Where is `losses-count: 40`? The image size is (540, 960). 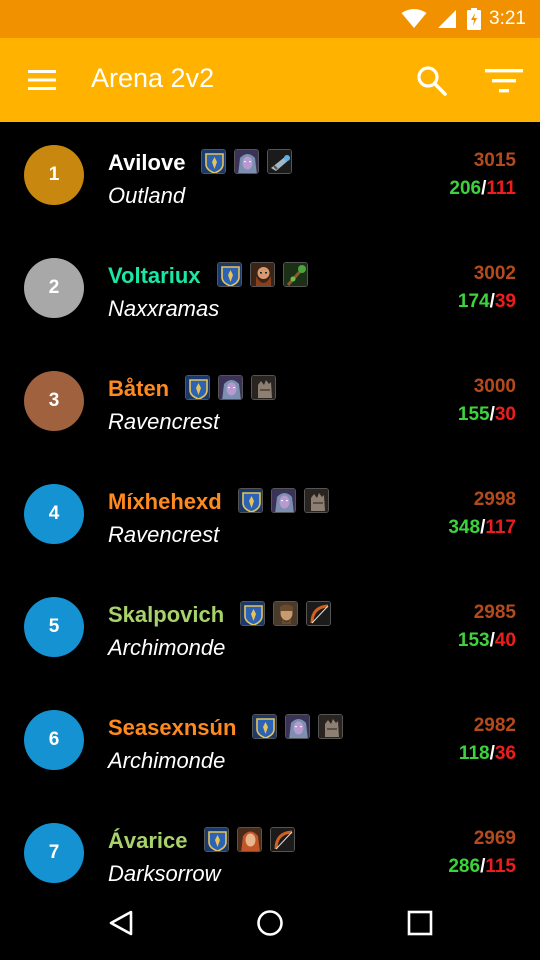
losses-count: 40 is located at coordinates (505, 640).